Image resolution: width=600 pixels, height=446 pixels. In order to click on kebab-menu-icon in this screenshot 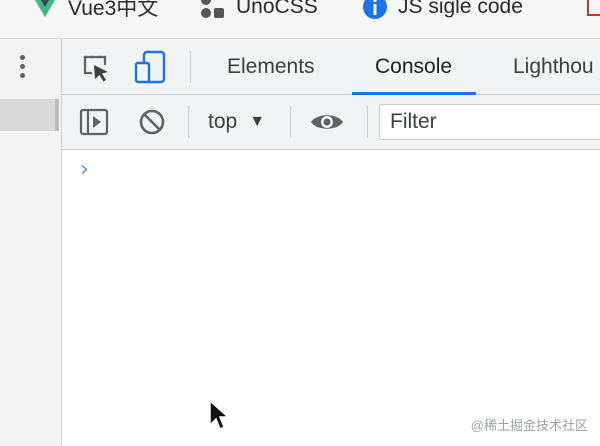, I will do `click(23, 68)`.